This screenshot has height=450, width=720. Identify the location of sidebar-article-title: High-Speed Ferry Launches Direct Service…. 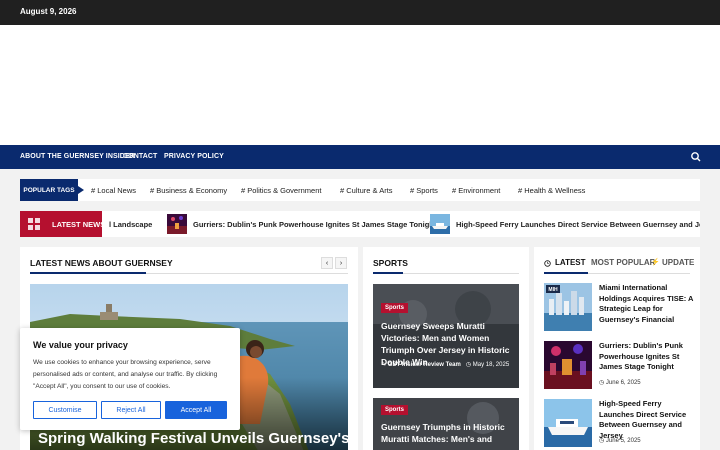
(643, 419).